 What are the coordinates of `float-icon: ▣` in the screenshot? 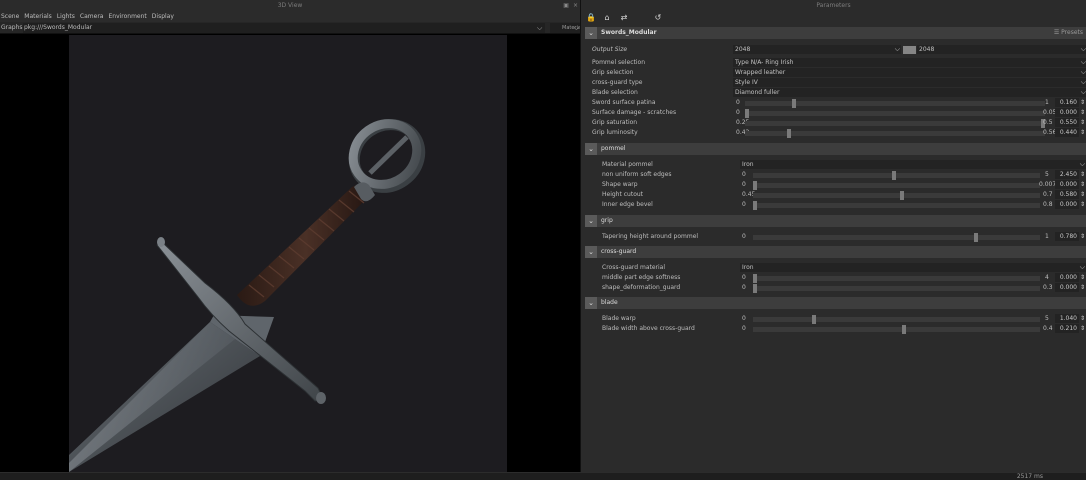 It's located at (566, 5).